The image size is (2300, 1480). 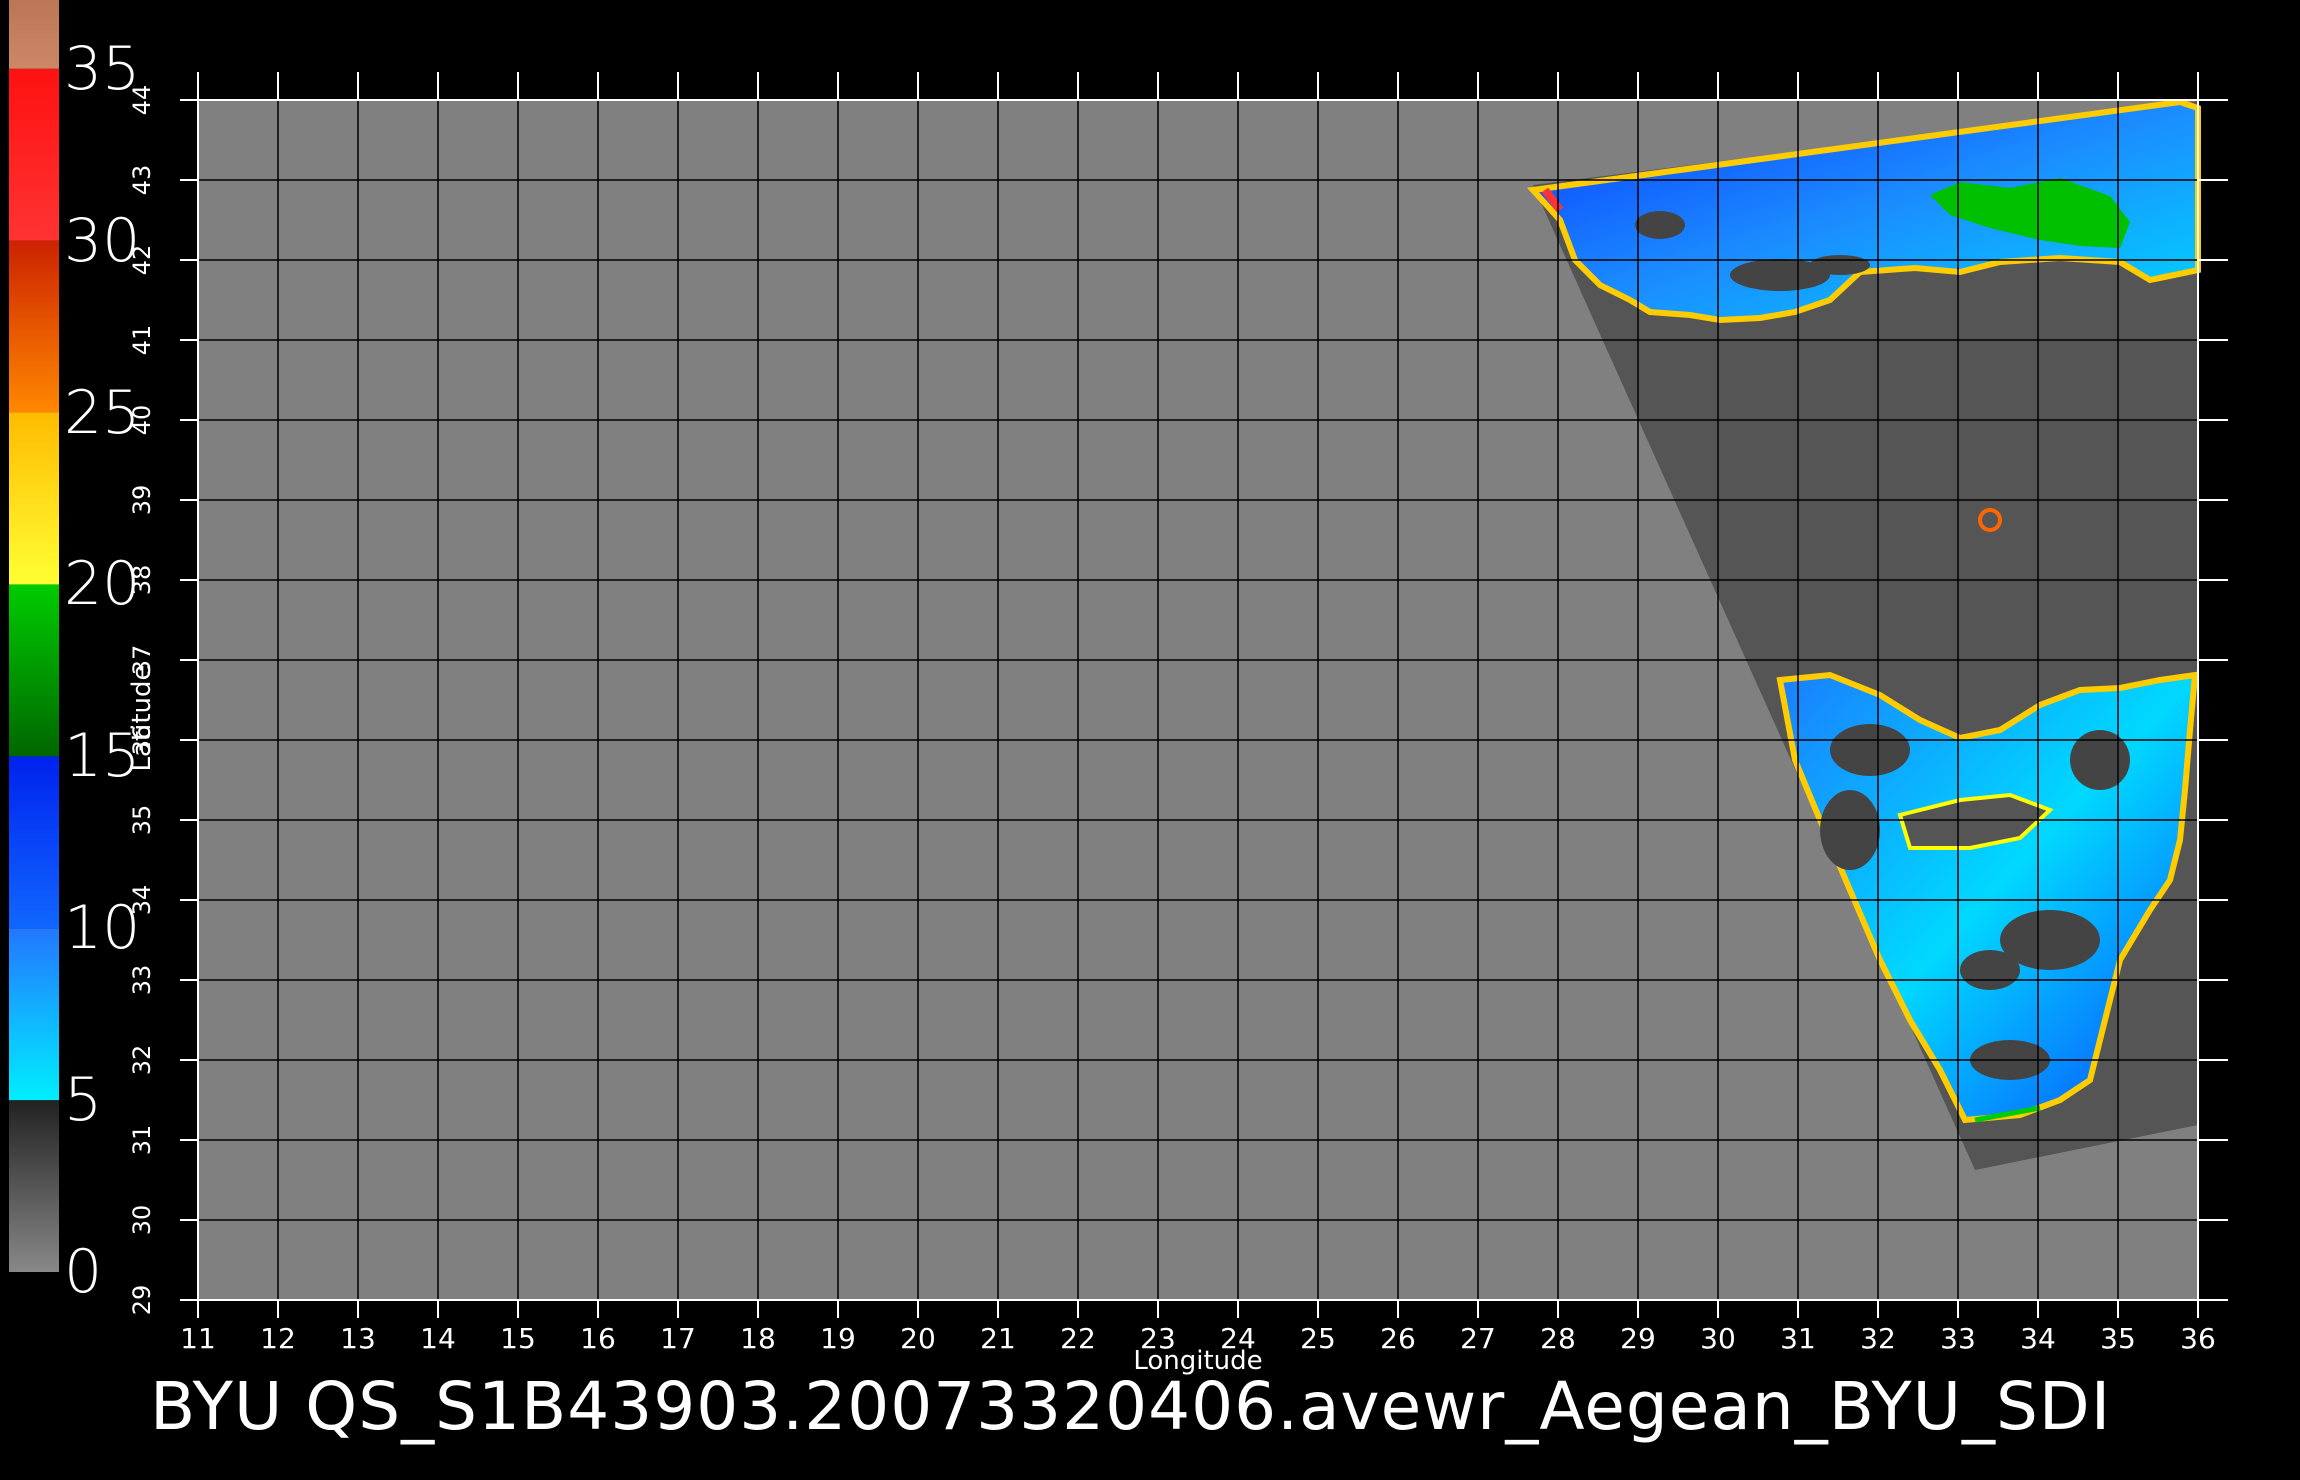 I want to click on y-tick-label: 32, so click(x=142, y=1060).